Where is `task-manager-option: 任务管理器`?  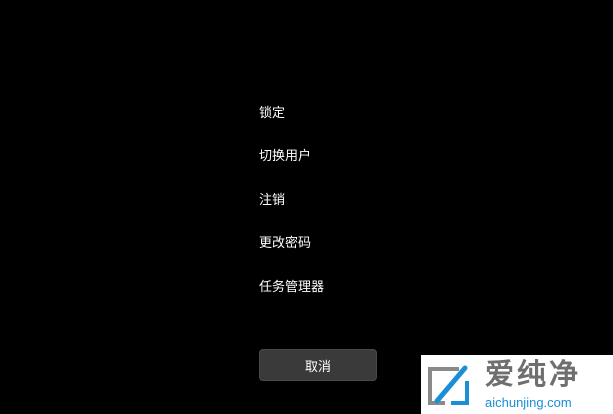 task-manager-option: 任务管理器 is located at coordinates (291, 288).